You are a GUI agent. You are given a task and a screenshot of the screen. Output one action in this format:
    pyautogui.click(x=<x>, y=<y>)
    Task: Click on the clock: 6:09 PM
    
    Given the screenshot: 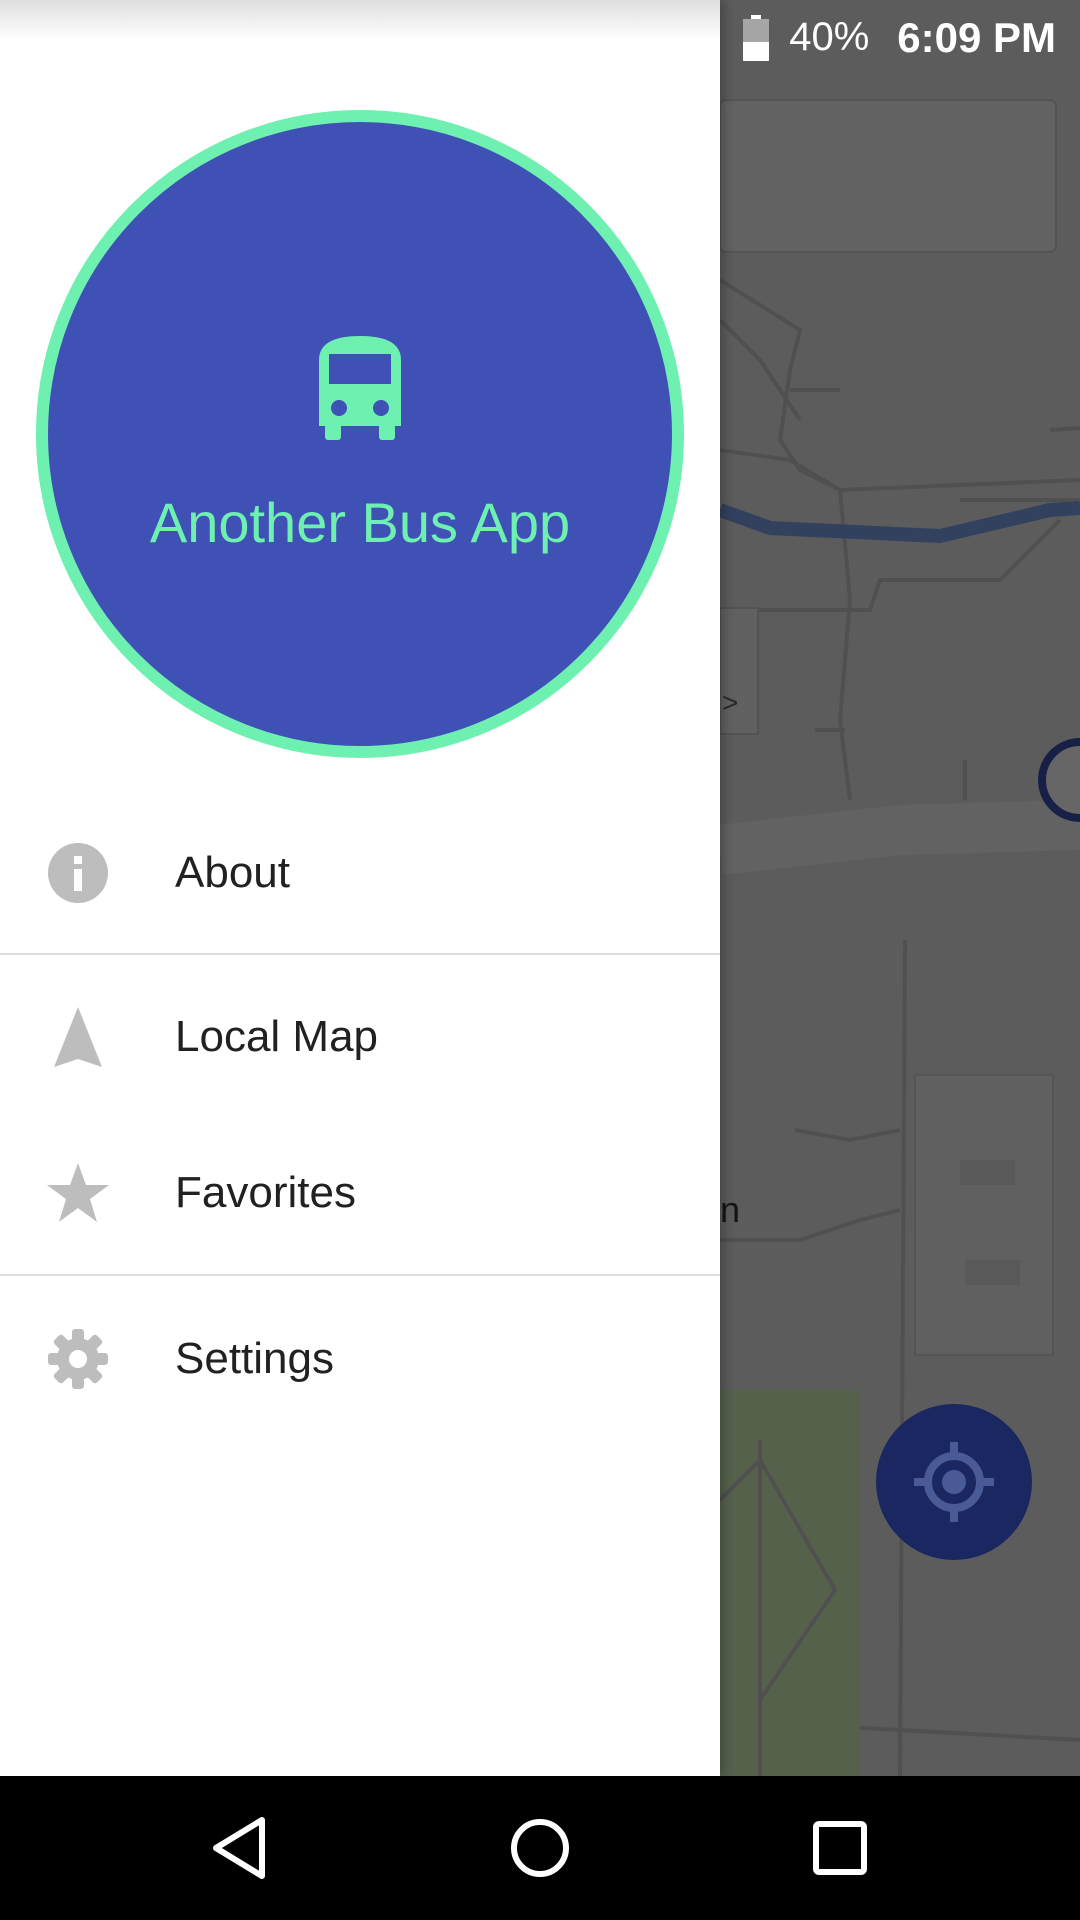 What is the action you would take?
    pyautogui.click(x=976, y=37)
    